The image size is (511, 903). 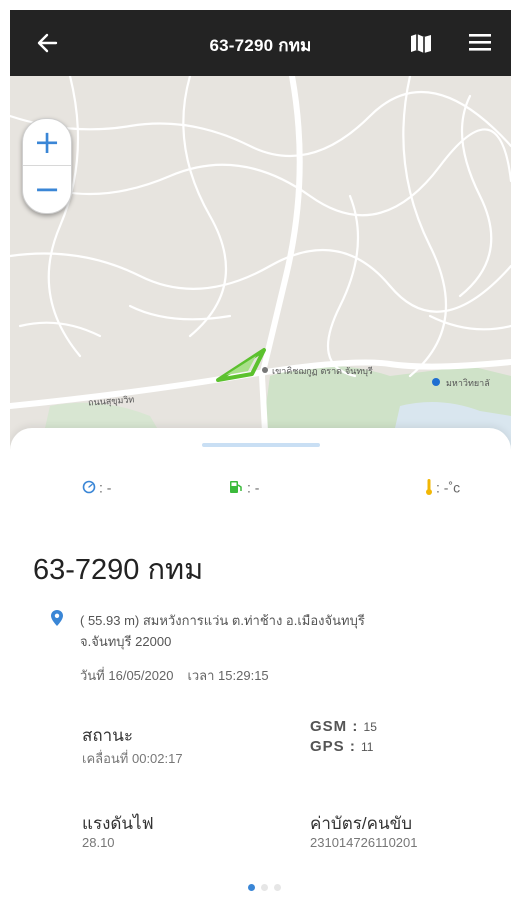 What do you see at coordinates (367, 747) in the screenshot?
I see `gps-value: 11` at bounding box center [367, 747].